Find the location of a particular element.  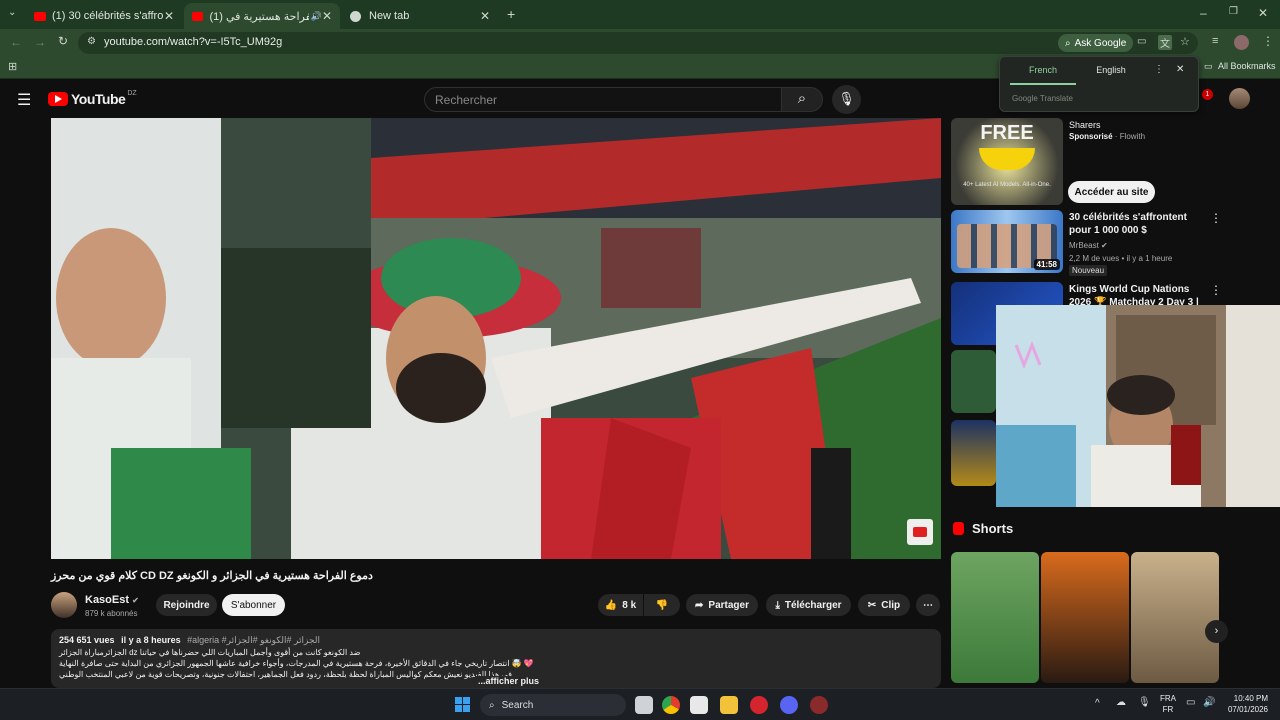

like-button: 👍 8 k is located at coordinates (620, 605).